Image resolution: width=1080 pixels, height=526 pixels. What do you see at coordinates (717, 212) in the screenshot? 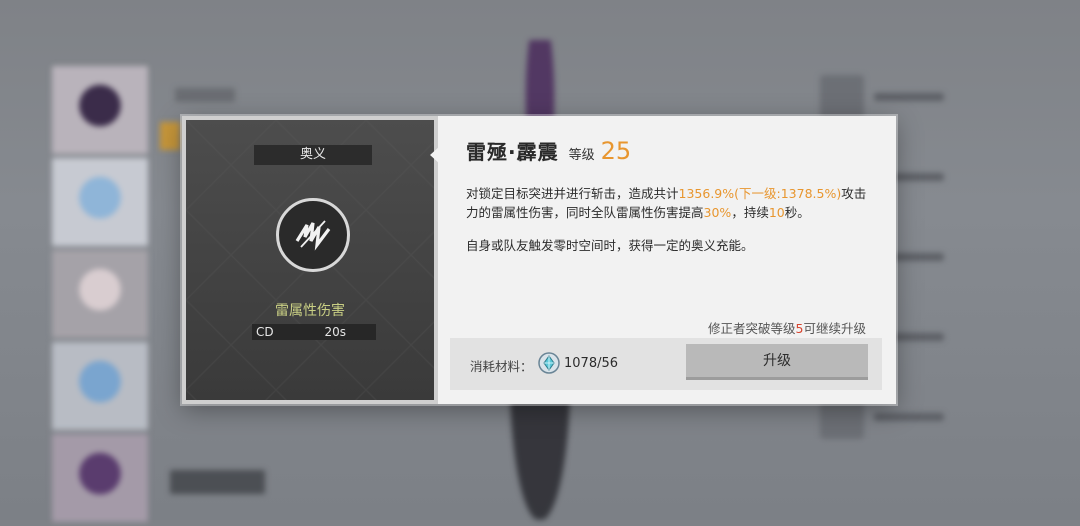
I see `desc-highlight: 30%` at bounding box center [717, 212].